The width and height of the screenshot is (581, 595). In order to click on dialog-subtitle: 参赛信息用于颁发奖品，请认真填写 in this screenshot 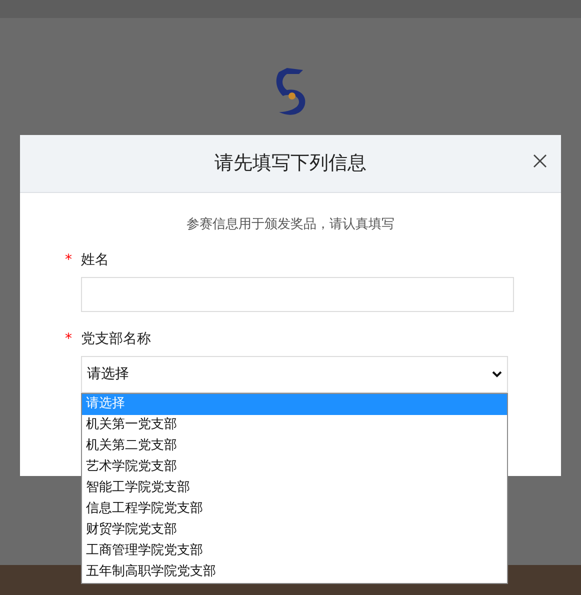, I will do `click(290, 225)`.